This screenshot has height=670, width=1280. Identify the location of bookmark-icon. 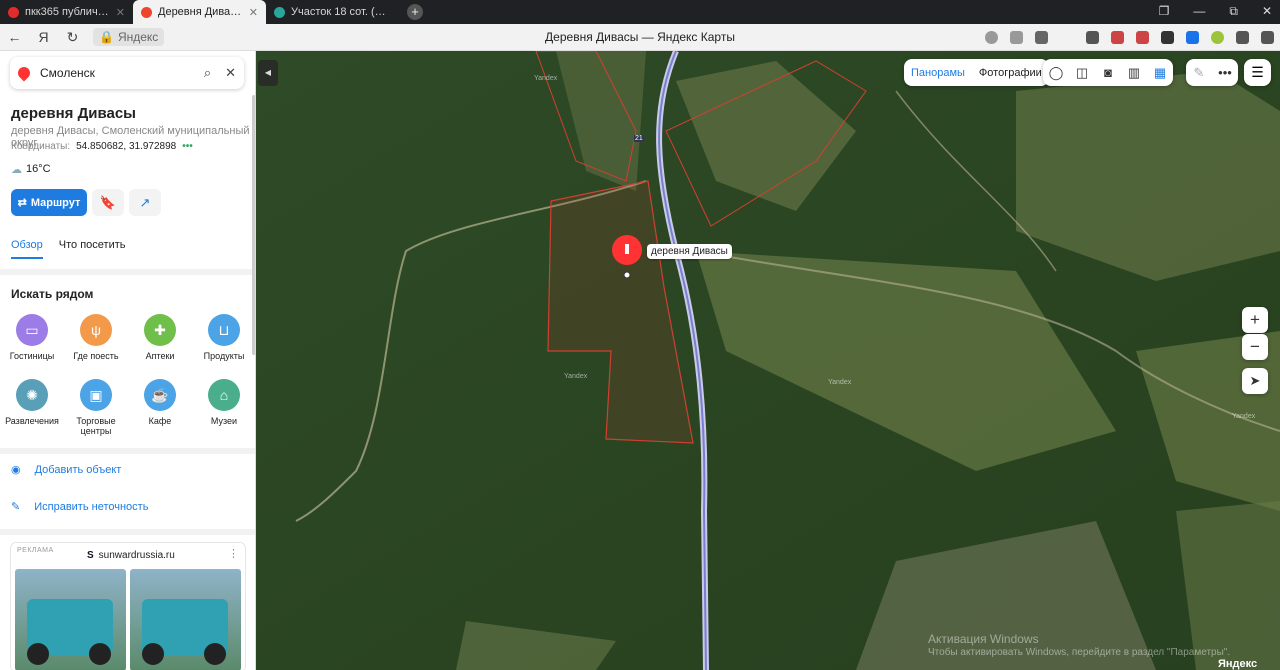
(1016, 37).